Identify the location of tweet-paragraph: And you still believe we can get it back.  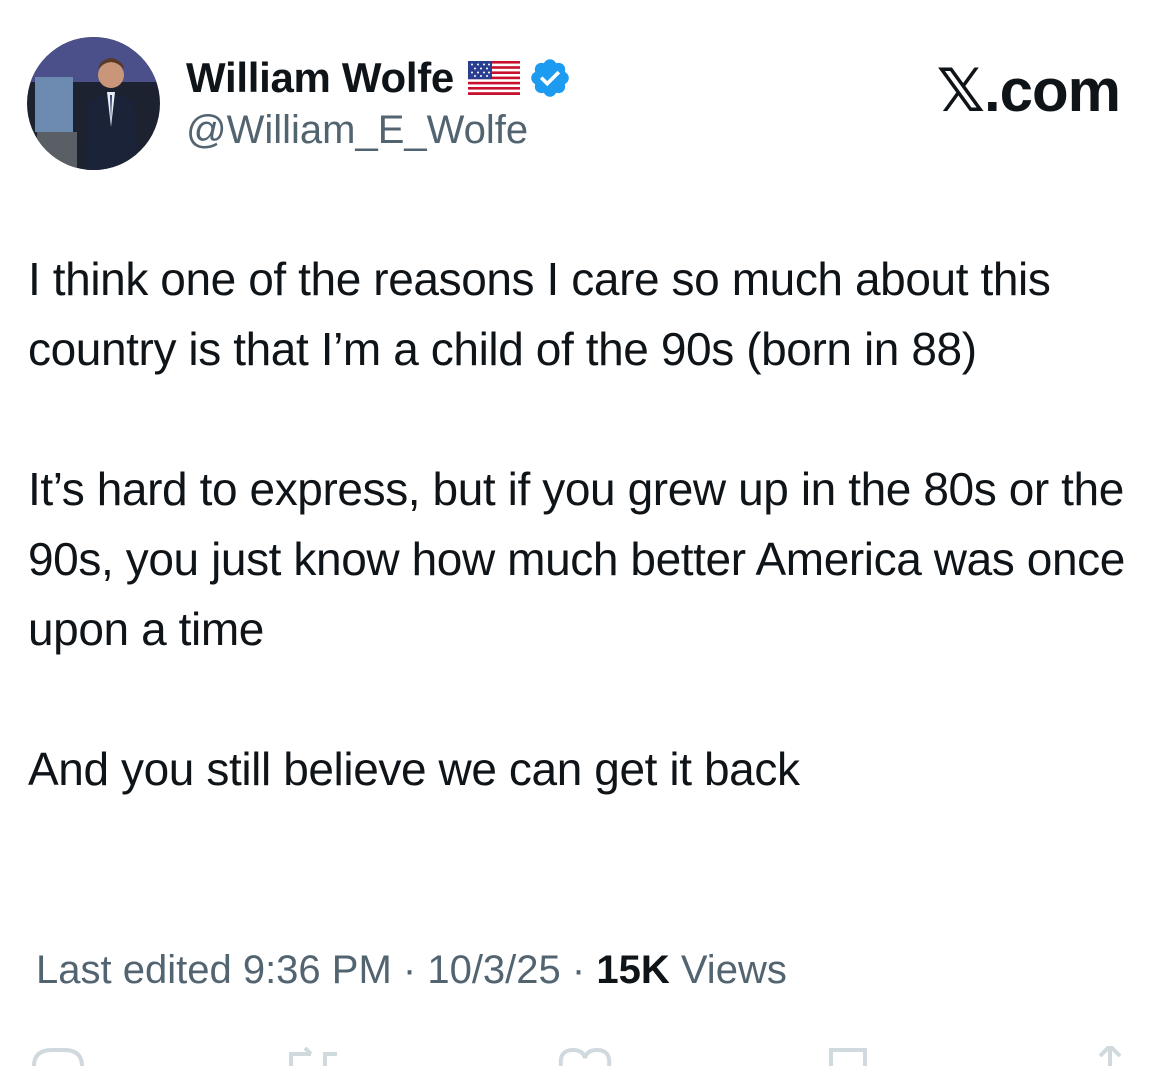
(414, 769).